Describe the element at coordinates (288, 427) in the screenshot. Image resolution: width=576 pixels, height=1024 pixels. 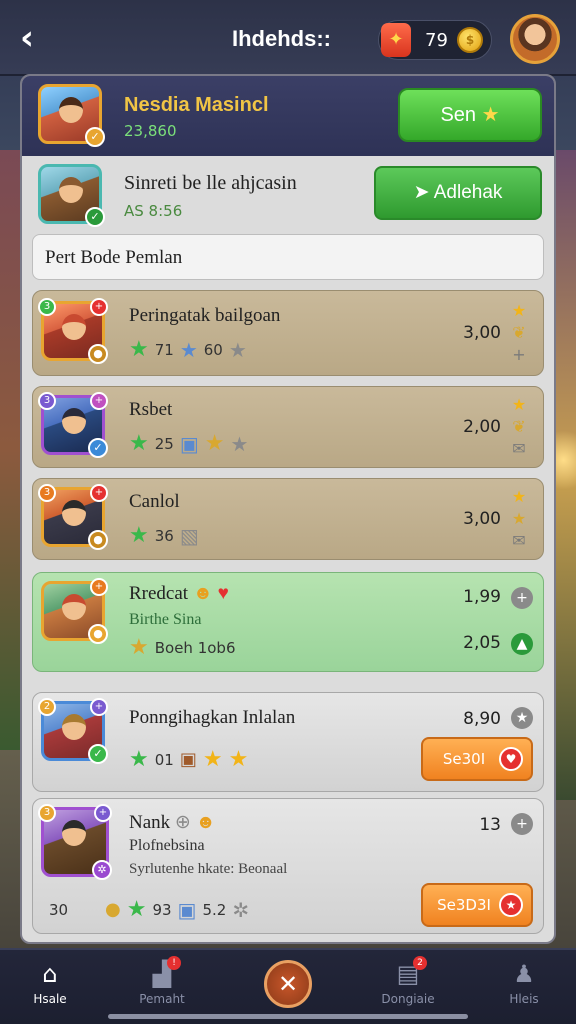
I see `list-item: 3 + ✓ Rsbet ★ 25 ▣ ★ ★ 2,00 ★ ❦ ✉` at that location.